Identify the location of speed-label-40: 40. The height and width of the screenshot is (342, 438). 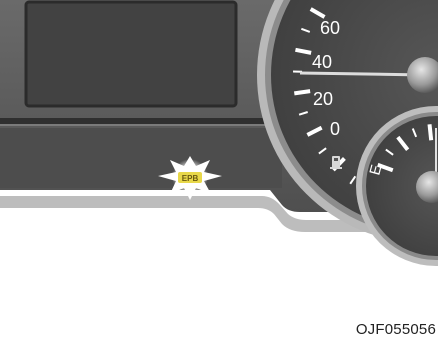
(322, 62).